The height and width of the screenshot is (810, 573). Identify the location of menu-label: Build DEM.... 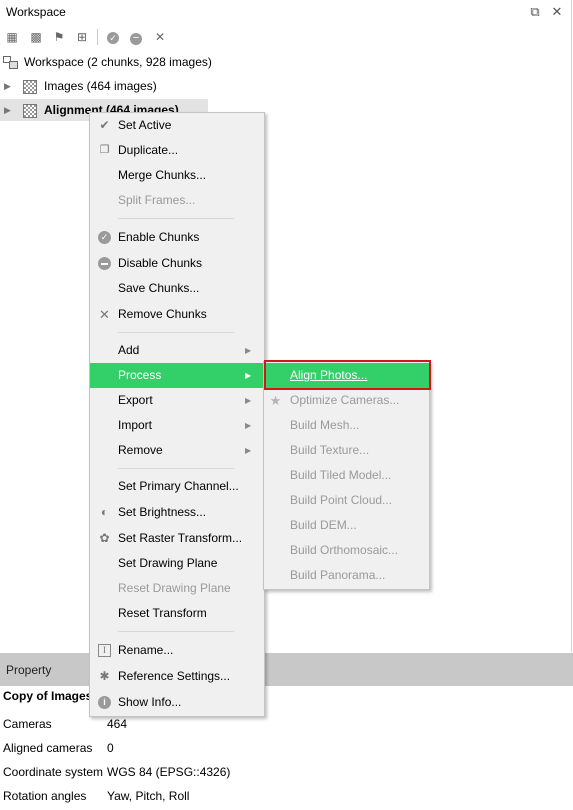
(323, 525).